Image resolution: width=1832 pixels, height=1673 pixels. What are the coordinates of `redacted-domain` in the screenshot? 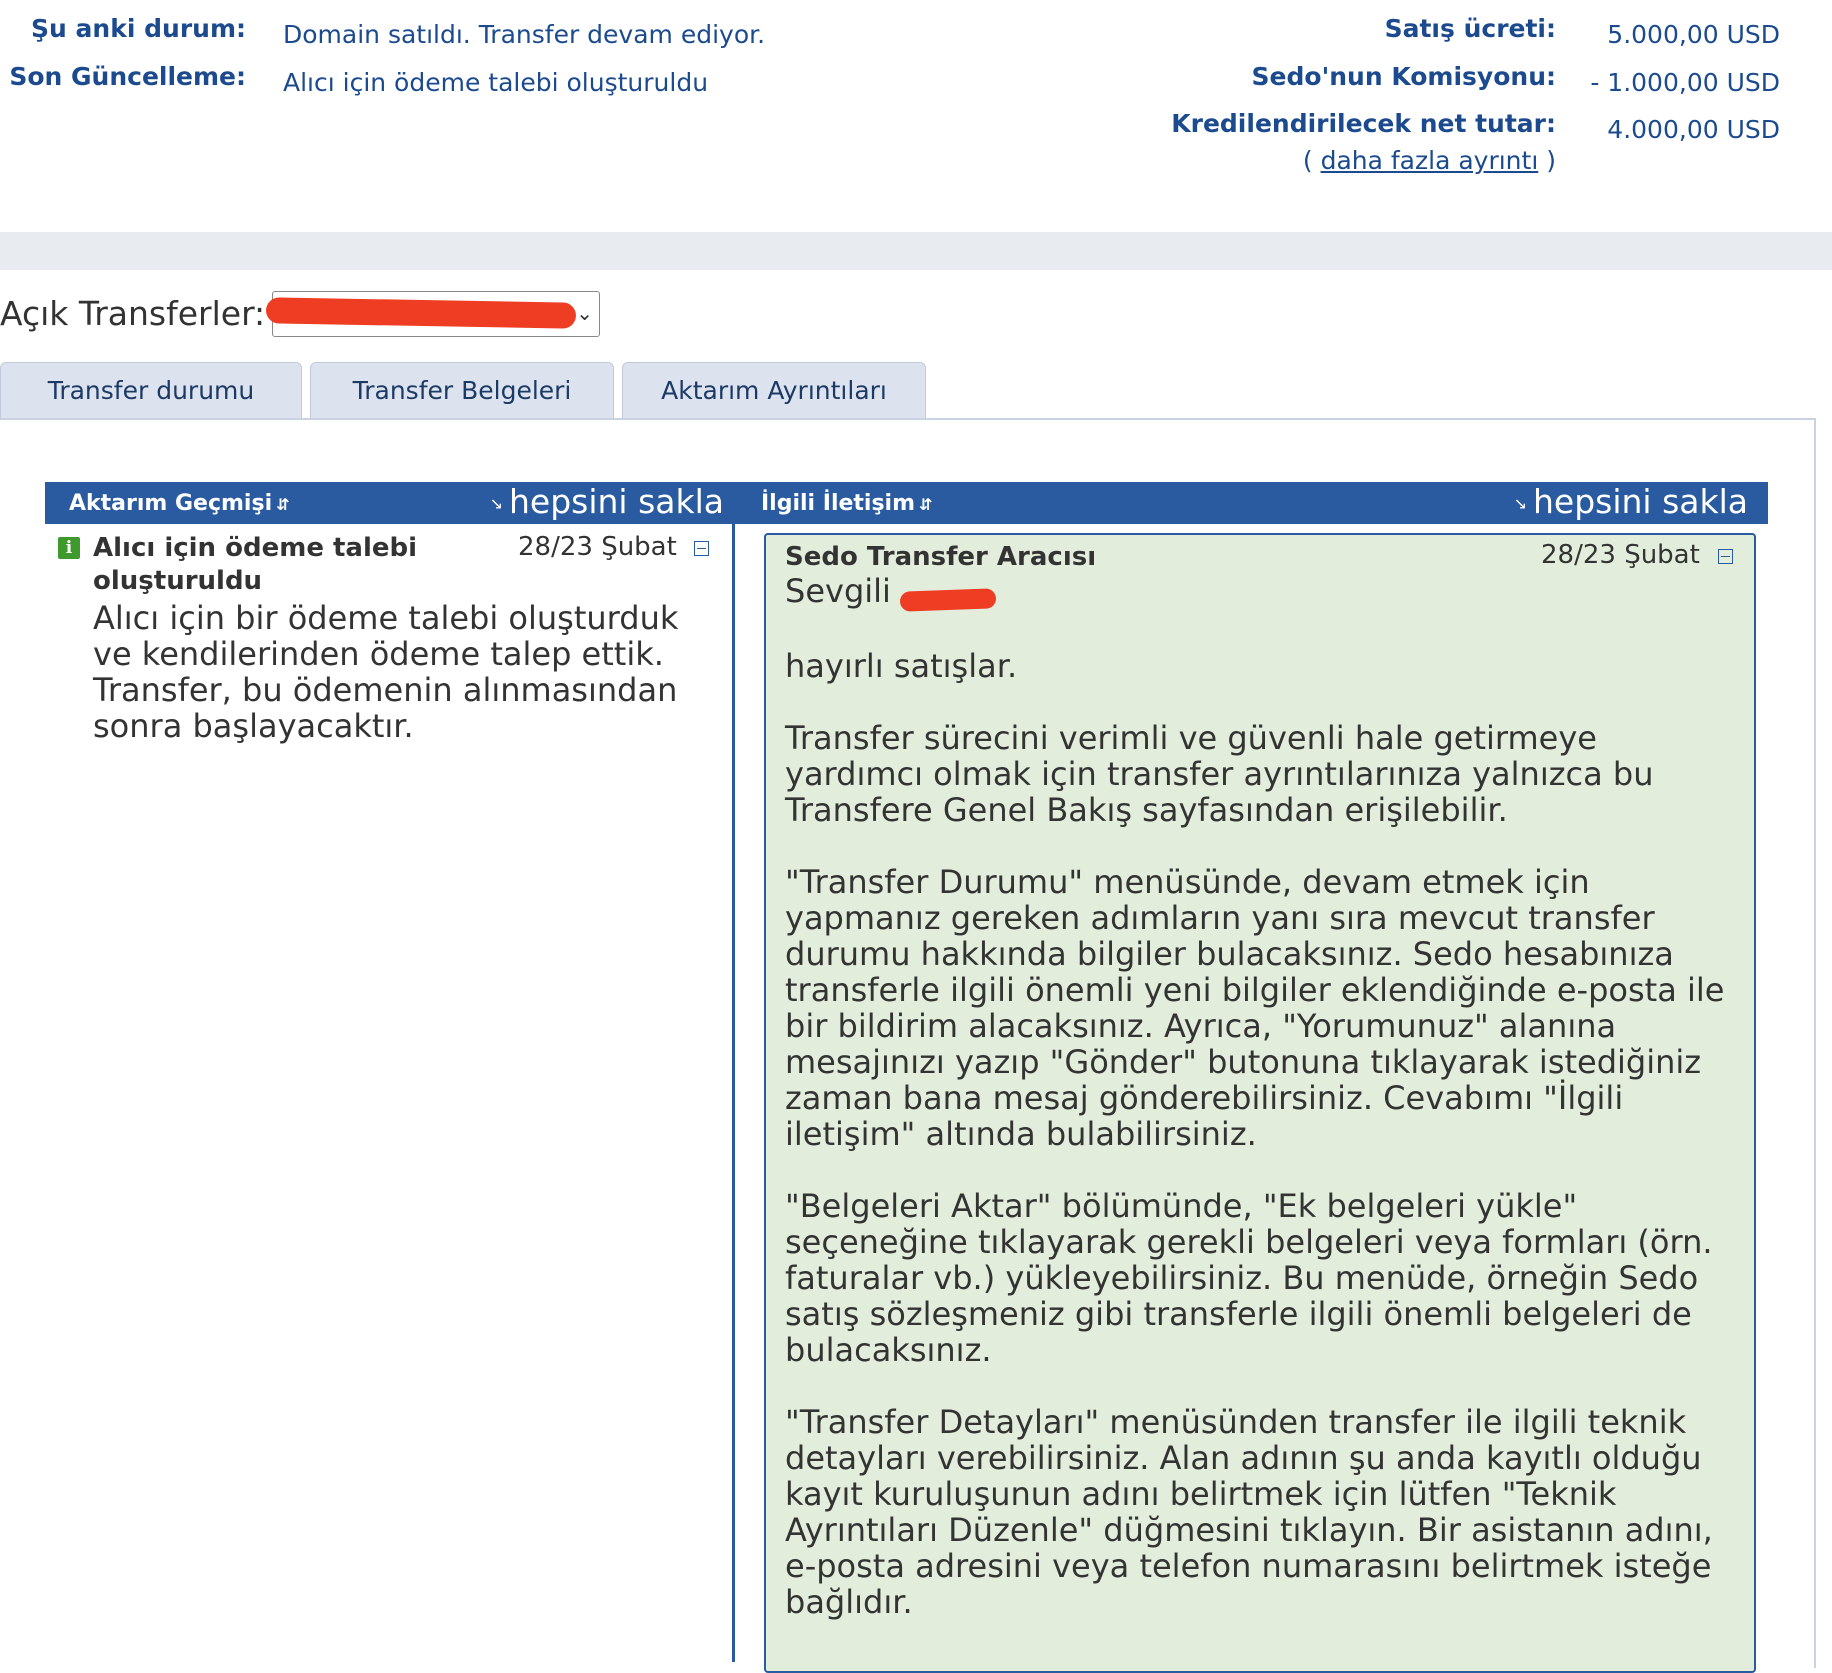 It's located at (421, 313).